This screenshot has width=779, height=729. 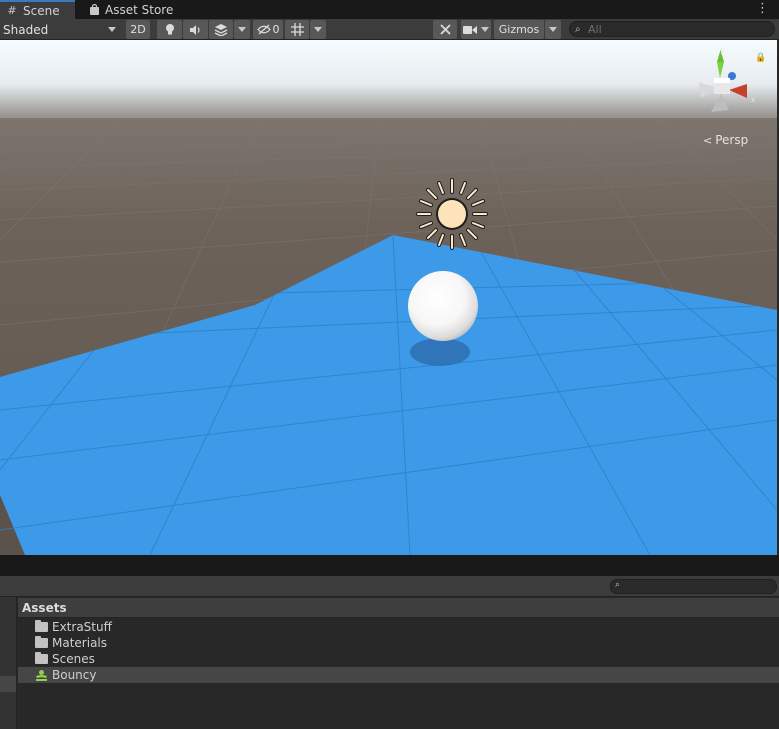 I want to click on gizmos-label: Gizmos, so click(x=519, y=29).